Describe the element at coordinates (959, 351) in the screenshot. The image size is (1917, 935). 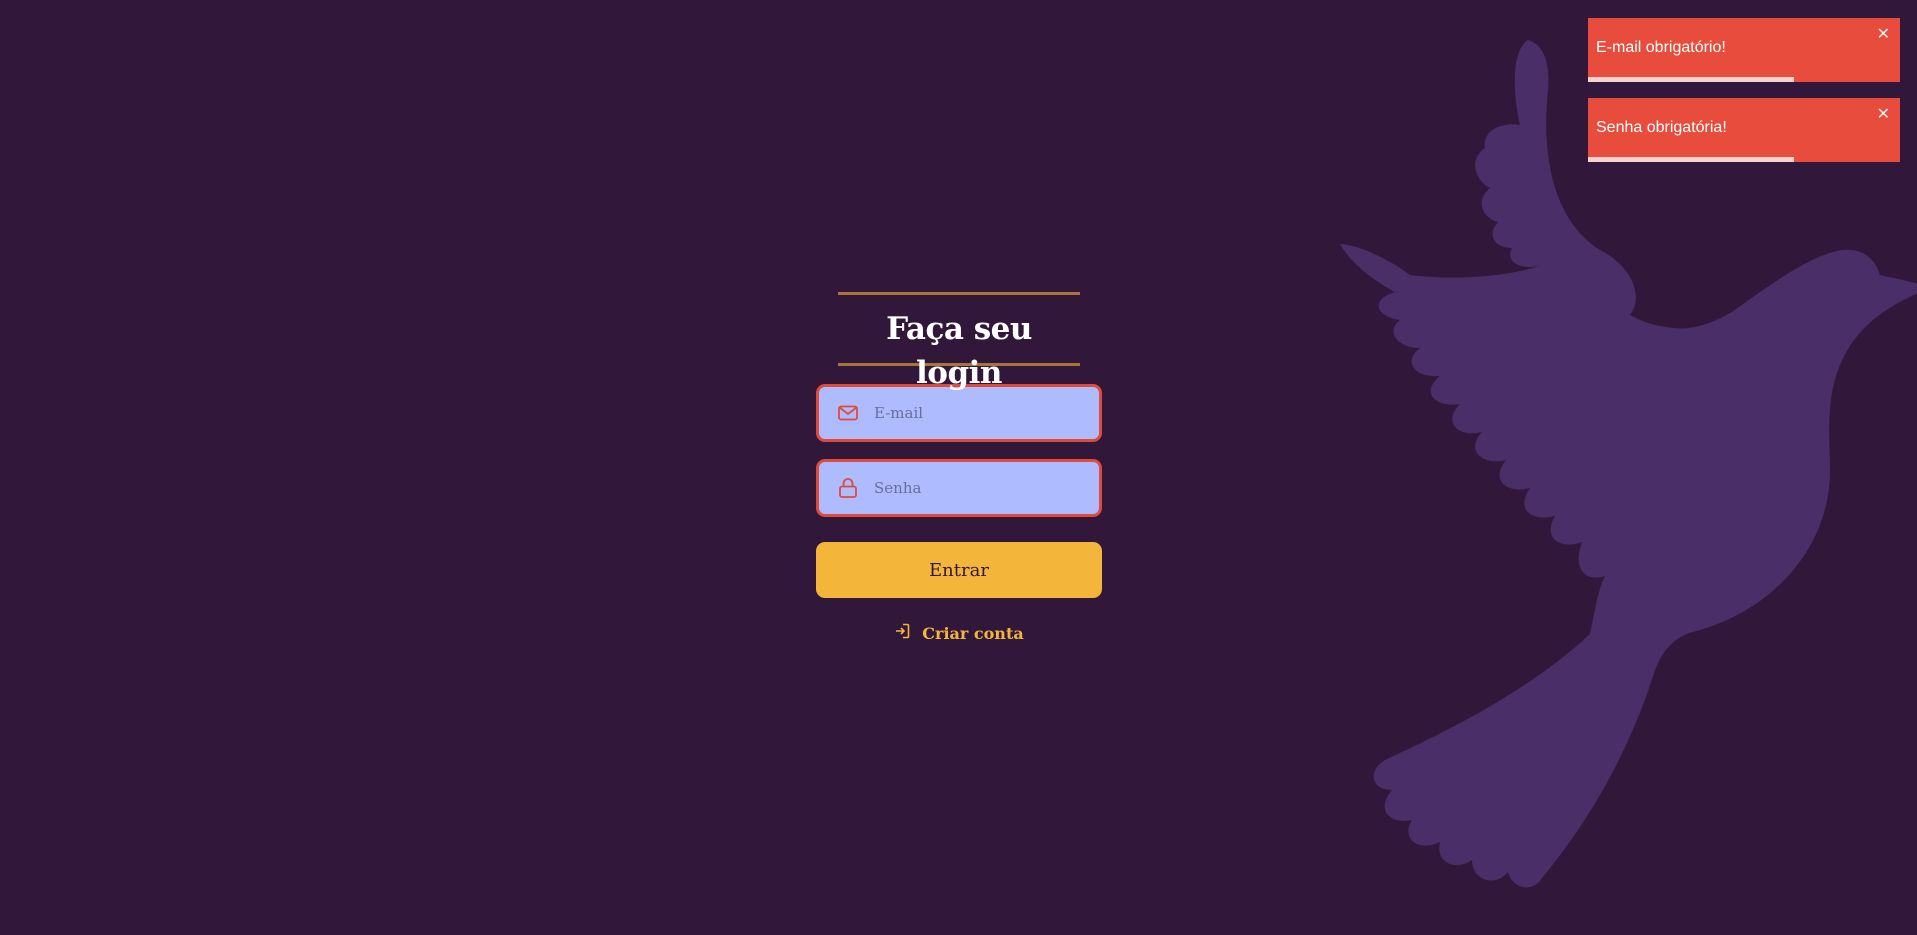
I see `page-title: Faça seu login` at that location.